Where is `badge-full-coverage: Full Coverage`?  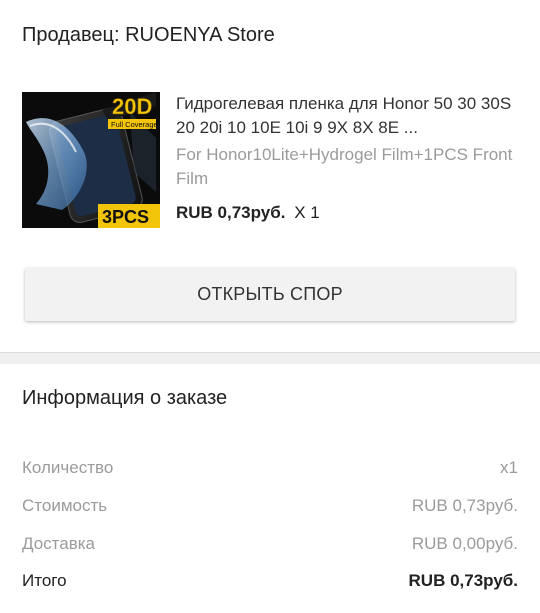 badge-full-coverage: Full Coverage is located at coordinates (134, 124).